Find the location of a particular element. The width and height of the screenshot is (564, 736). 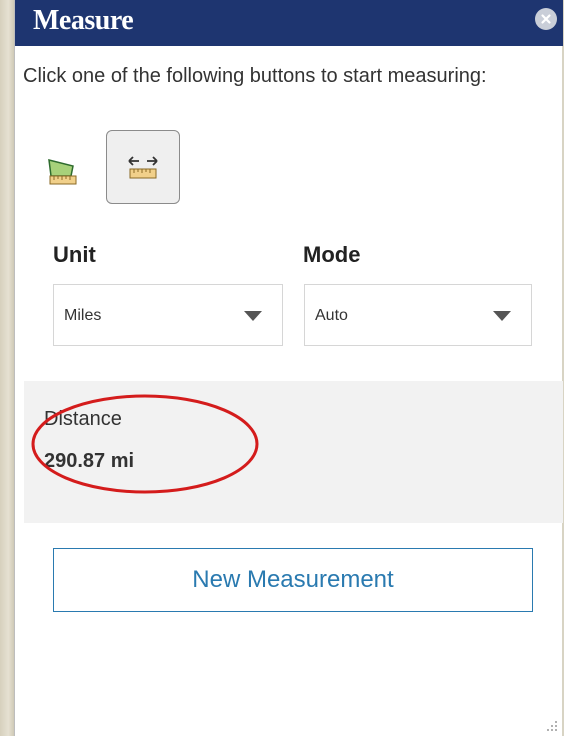

mode-select-value: Auto is located at coordinates (331, 315).